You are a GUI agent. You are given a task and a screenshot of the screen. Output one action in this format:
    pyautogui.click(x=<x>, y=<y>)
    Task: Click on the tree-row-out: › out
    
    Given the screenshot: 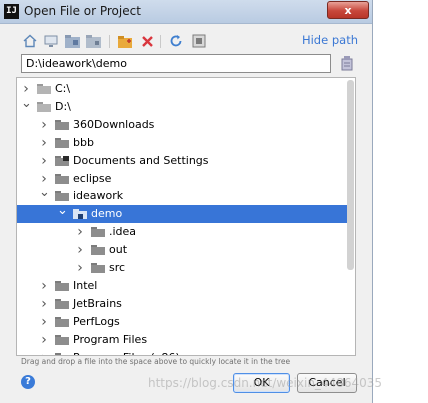 What is the action you would take?
    pyautogui.click(x=182, y=250)
    